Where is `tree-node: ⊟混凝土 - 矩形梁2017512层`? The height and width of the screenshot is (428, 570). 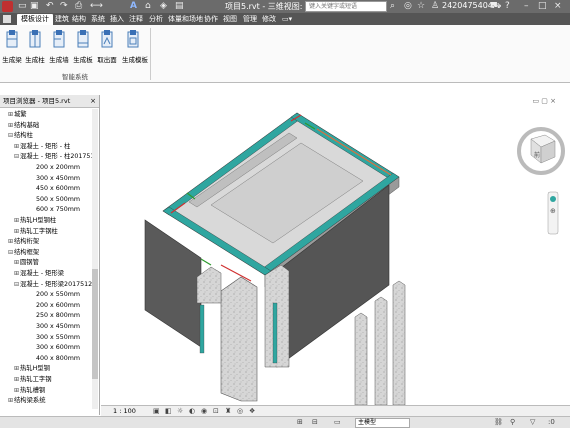
tree-node: ⊟混凝土 - 矩形梁2017512层 is located at coordinates (56, 284).